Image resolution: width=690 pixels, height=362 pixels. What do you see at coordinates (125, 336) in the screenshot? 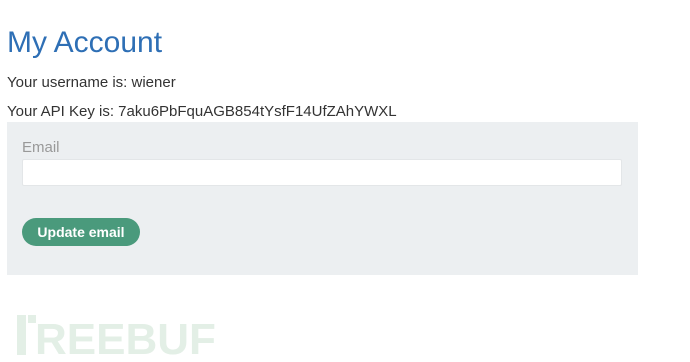
I see `svg-text: REEBUF` at bounding box center [125, 336].